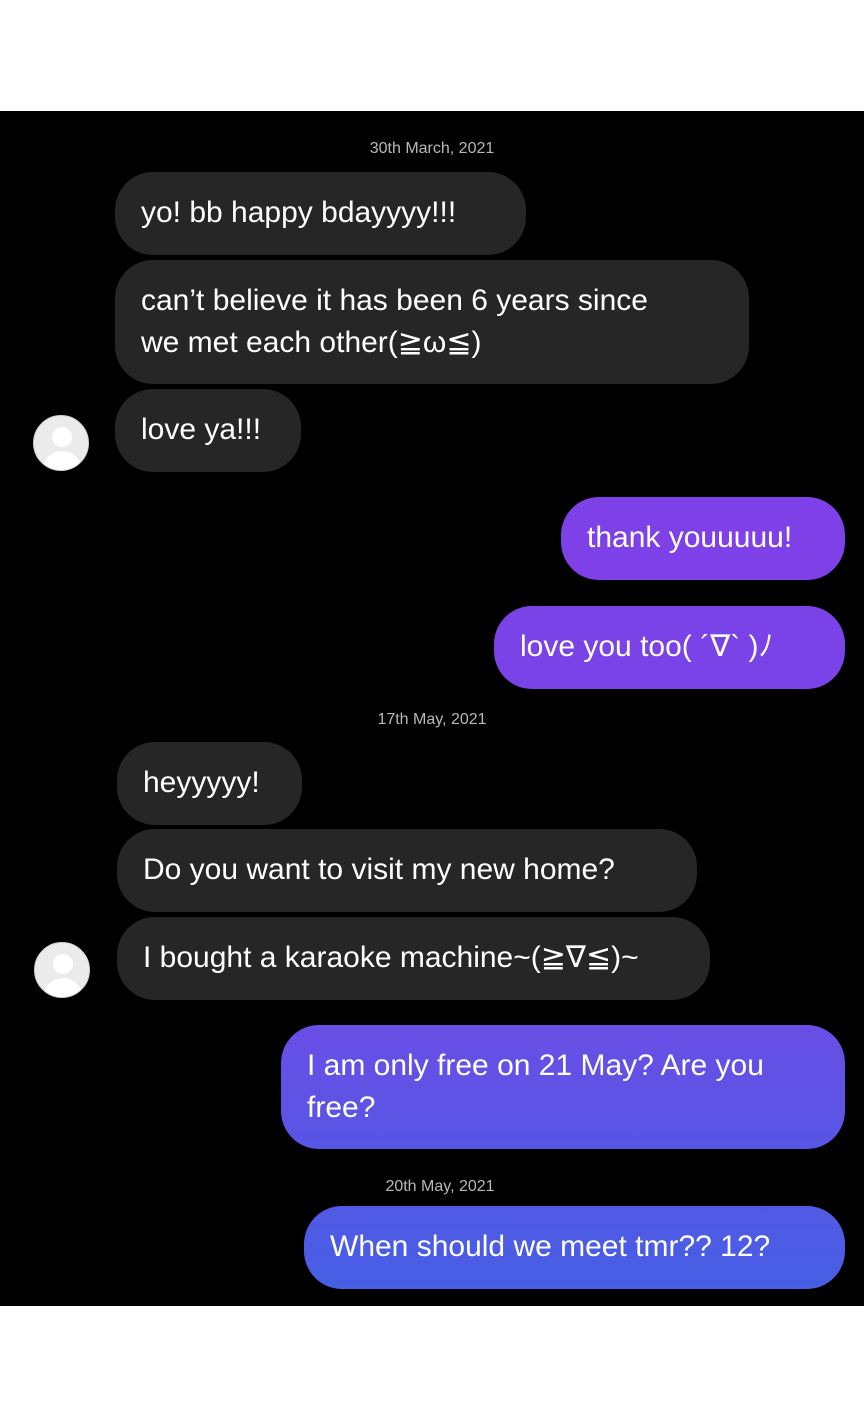 This screenshot has width=864, height=1419. I want to click on message-text: I bought a karaoke machine~(≧∇≦)~, so click(391, 957).